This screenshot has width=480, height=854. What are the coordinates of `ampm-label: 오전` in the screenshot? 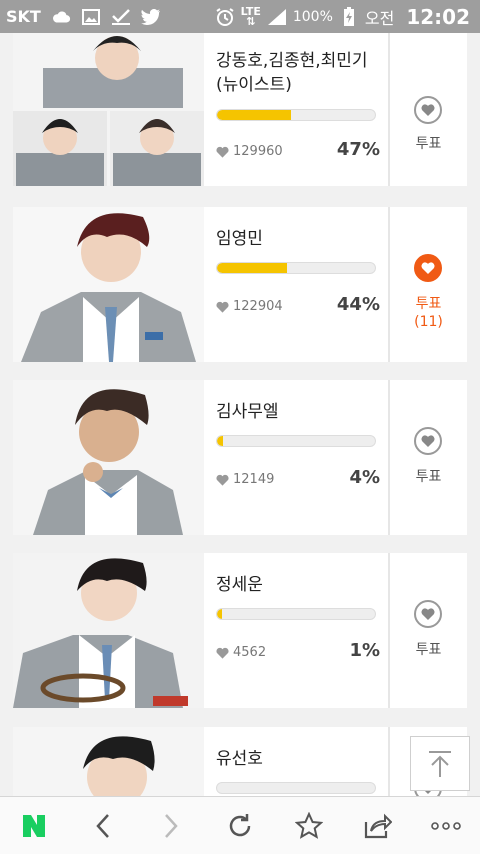 It's located at (379, 18).